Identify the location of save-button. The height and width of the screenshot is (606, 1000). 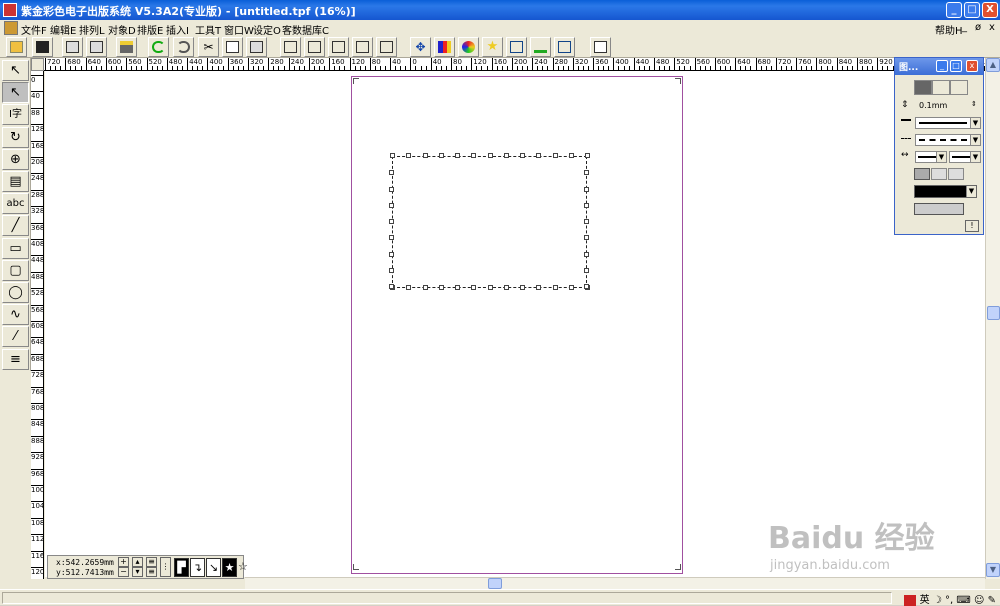
(42, 47).